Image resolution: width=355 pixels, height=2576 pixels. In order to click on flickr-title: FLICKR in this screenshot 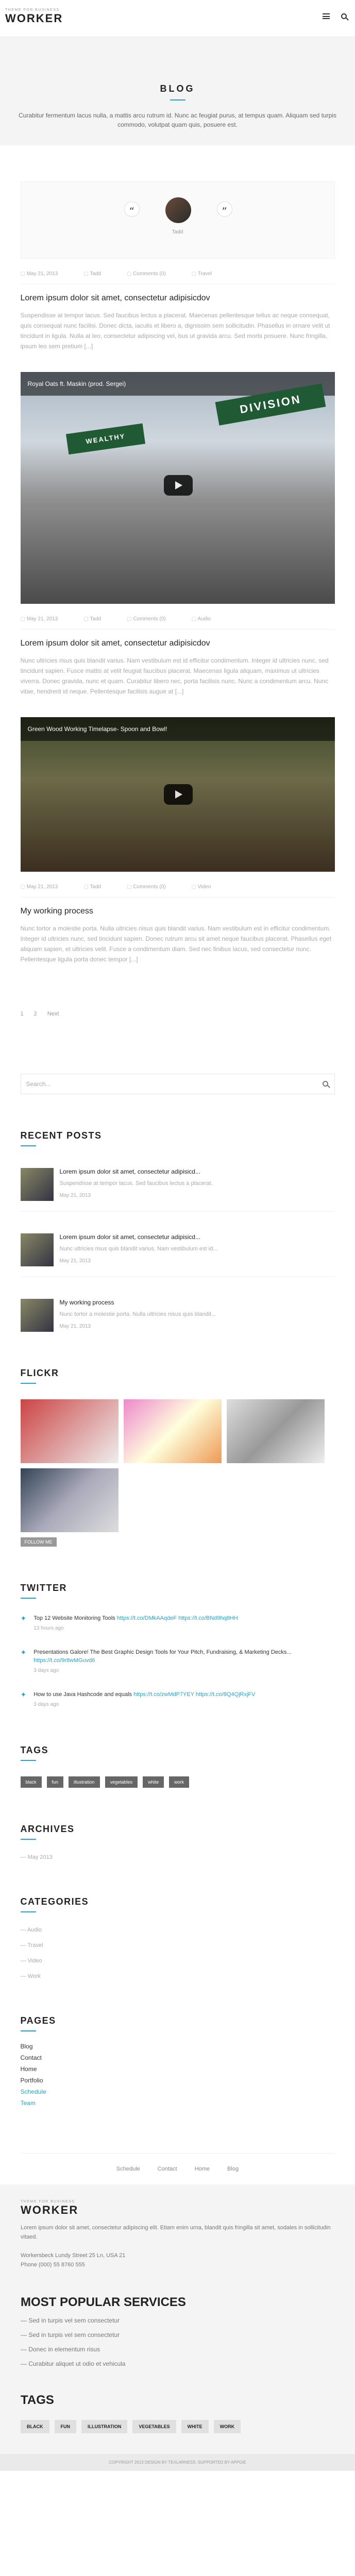, I will do `click(39, 1373)`.